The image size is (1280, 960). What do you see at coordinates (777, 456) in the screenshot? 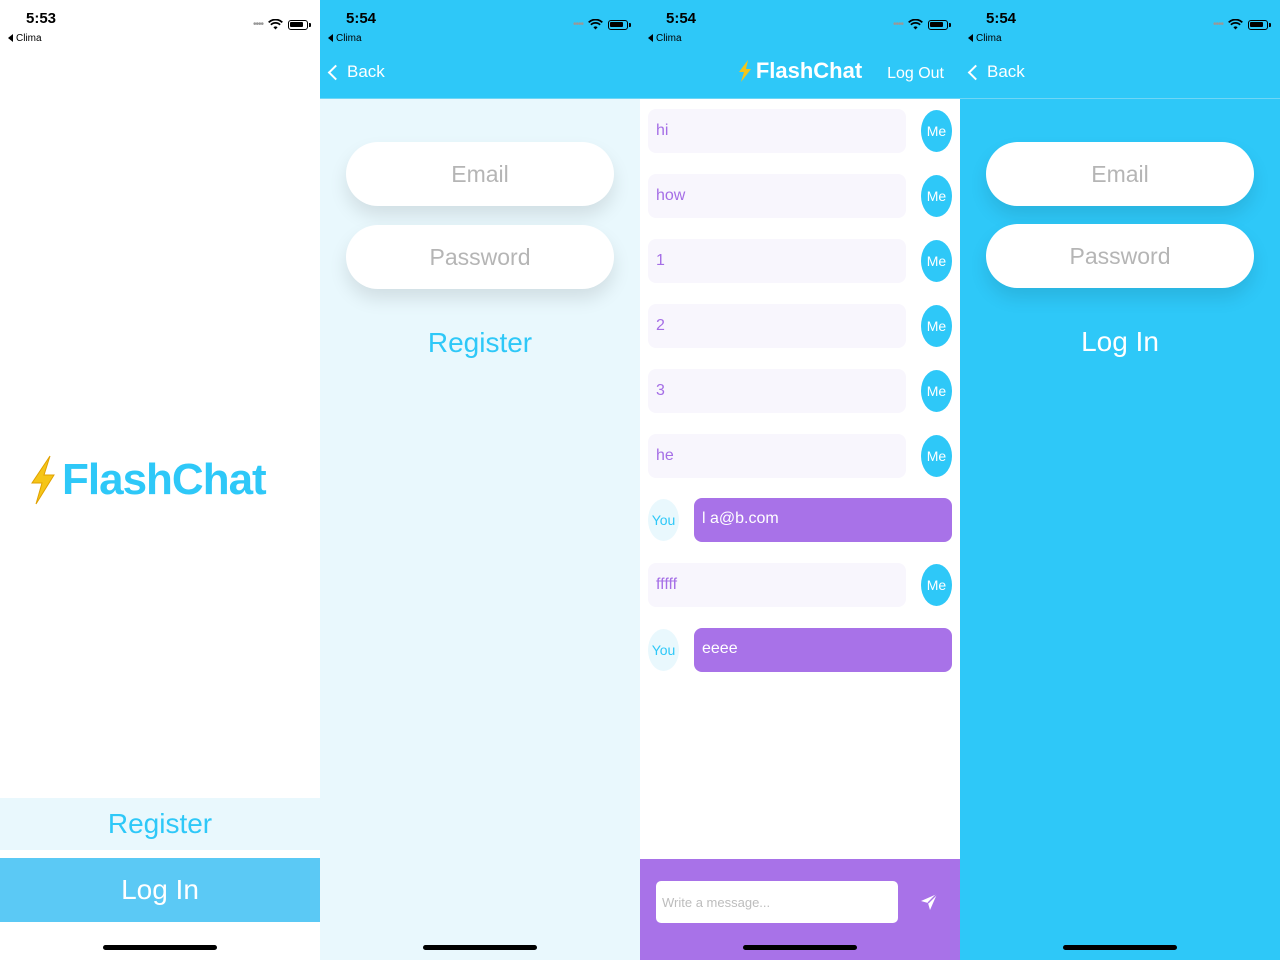
I see `message-bubble-me: he` at bounding box center [777, 456].